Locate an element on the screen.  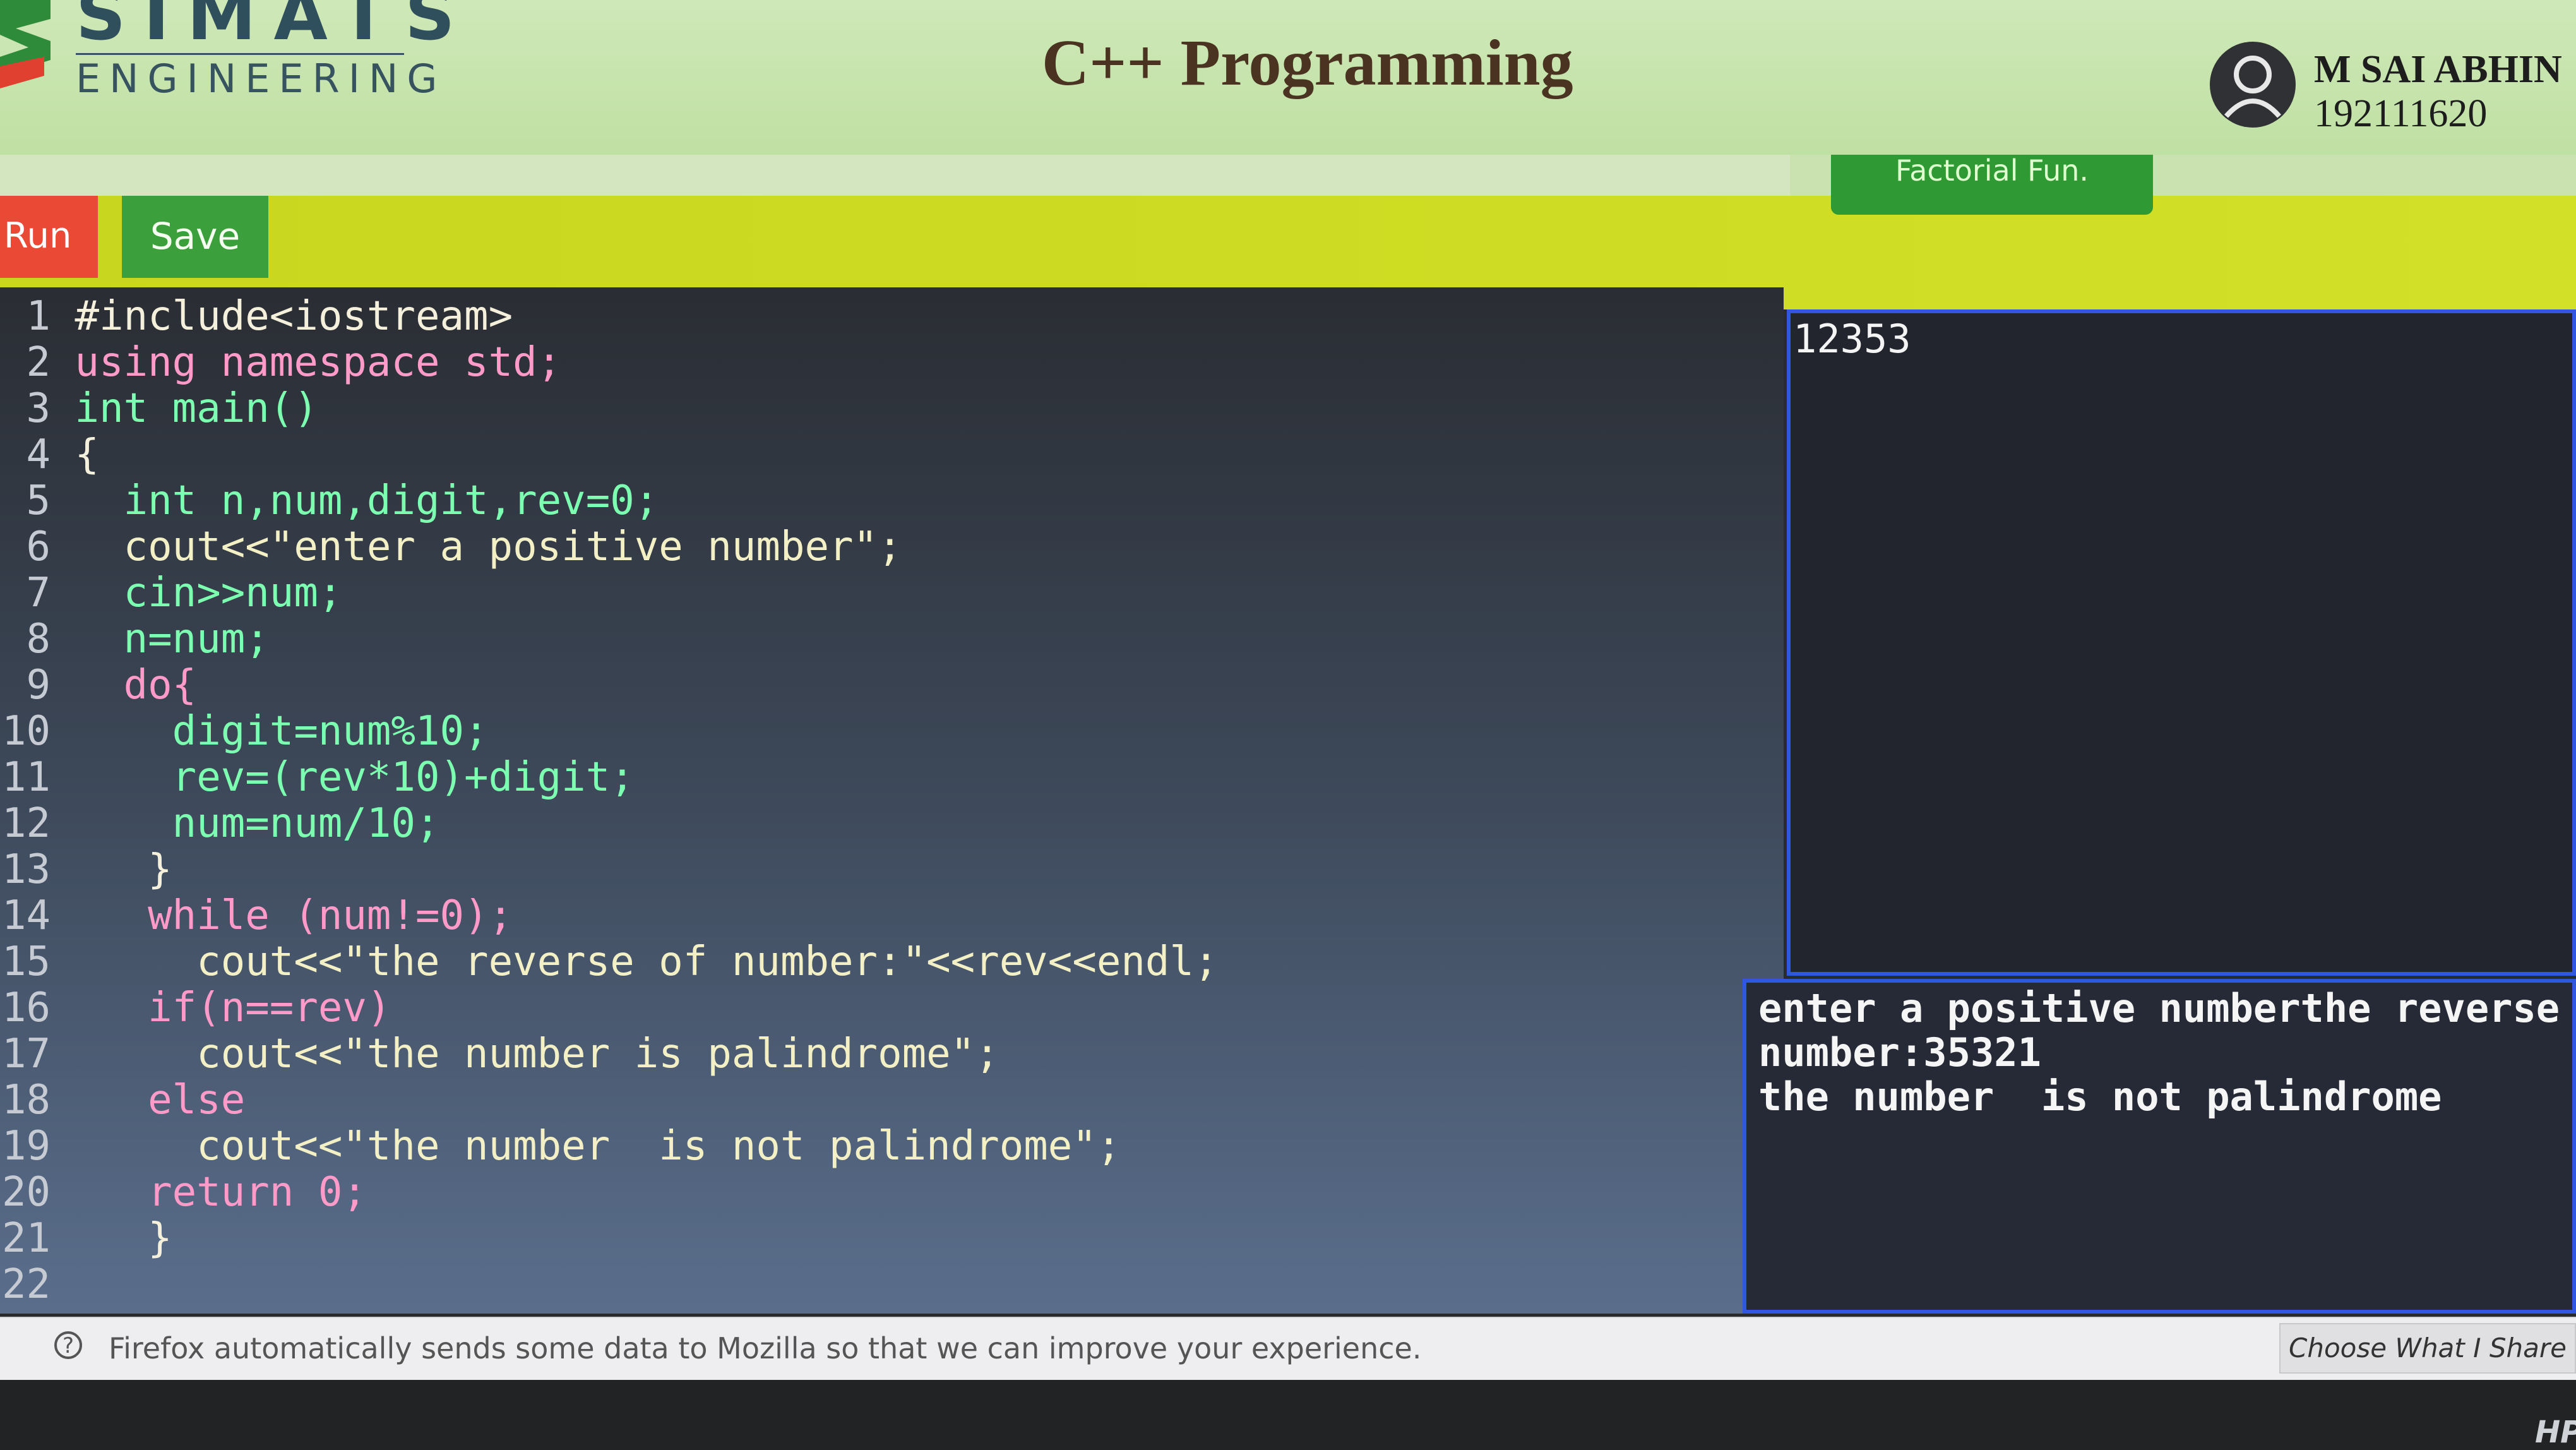
code-line: 17 cout<<"the number is palindrome"; is located at coordinates (499, 1054).